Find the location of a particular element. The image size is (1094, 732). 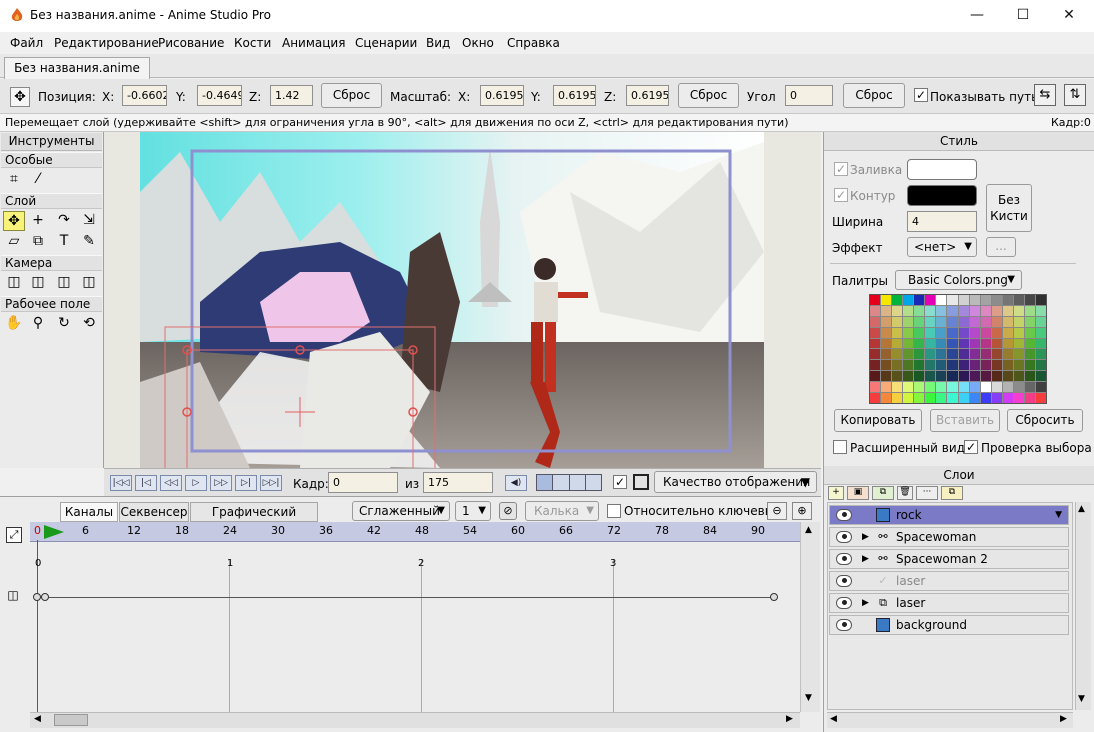

origin-icon: + is located at coordinates (38, 221).